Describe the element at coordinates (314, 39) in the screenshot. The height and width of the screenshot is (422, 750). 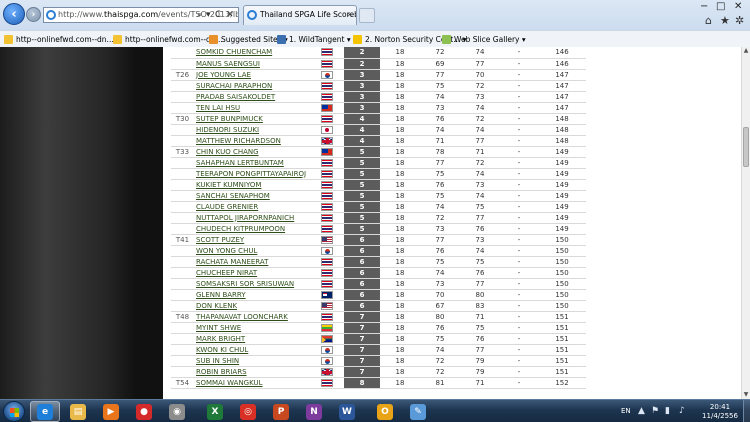
I see `favorite-wildtangent: 1. WildTangent ▾` at that location.